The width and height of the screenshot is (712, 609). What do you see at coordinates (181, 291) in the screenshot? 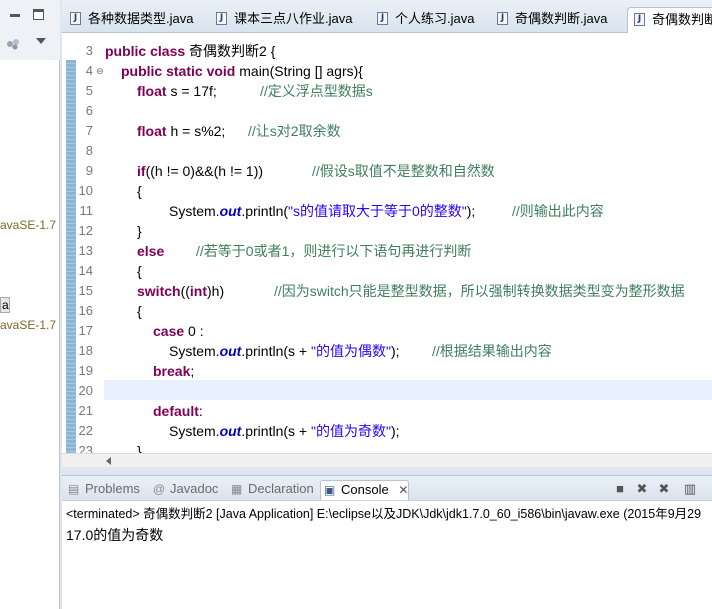
I see `code-line-15: switch((int)h)` at bounding box center [181, 291].